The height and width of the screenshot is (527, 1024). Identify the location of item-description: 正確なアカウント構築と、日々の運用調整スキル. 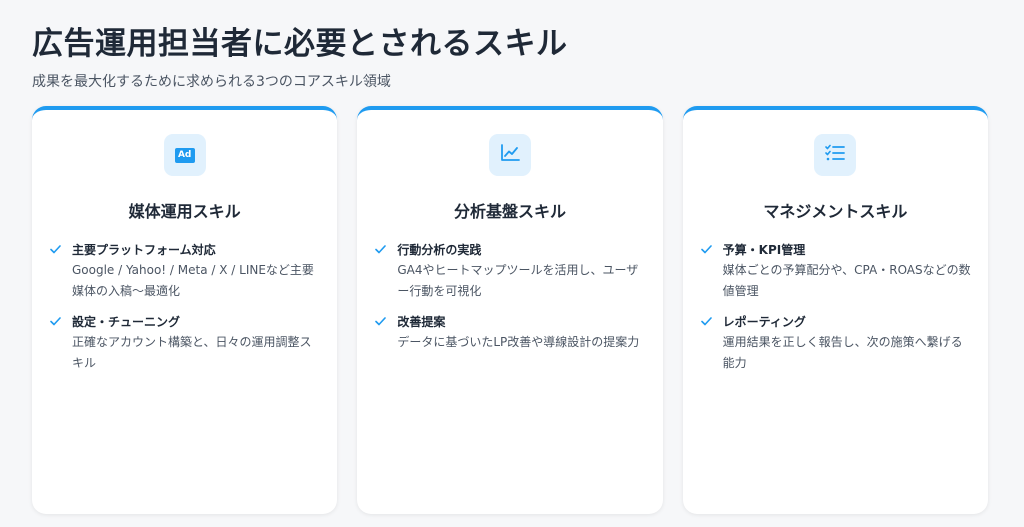
(192, 352).